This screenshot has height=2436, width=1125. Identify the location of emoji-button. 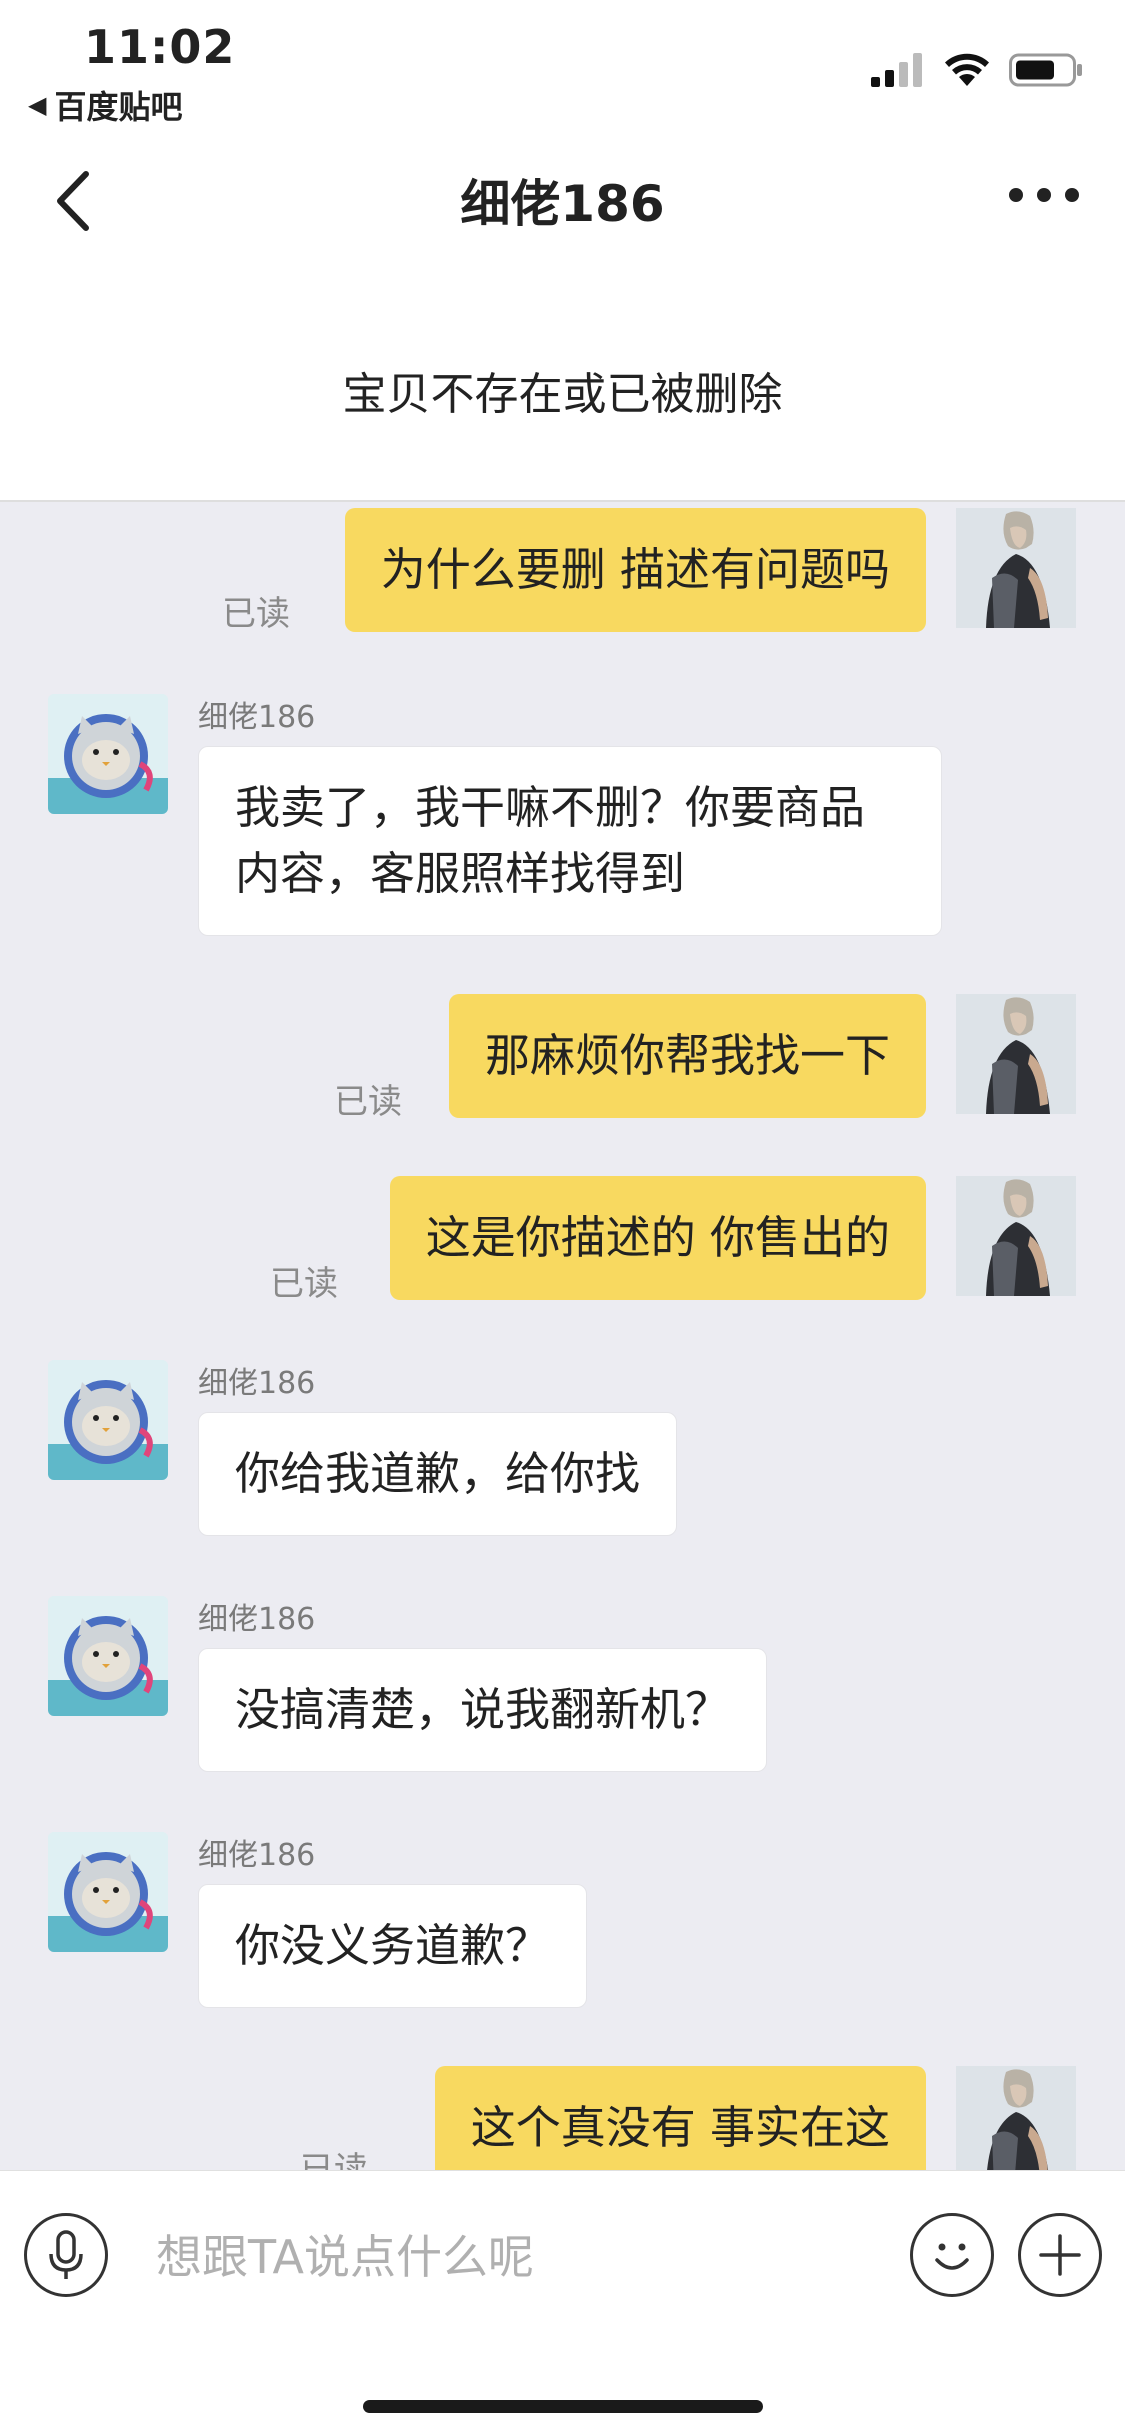
(952, 2255).